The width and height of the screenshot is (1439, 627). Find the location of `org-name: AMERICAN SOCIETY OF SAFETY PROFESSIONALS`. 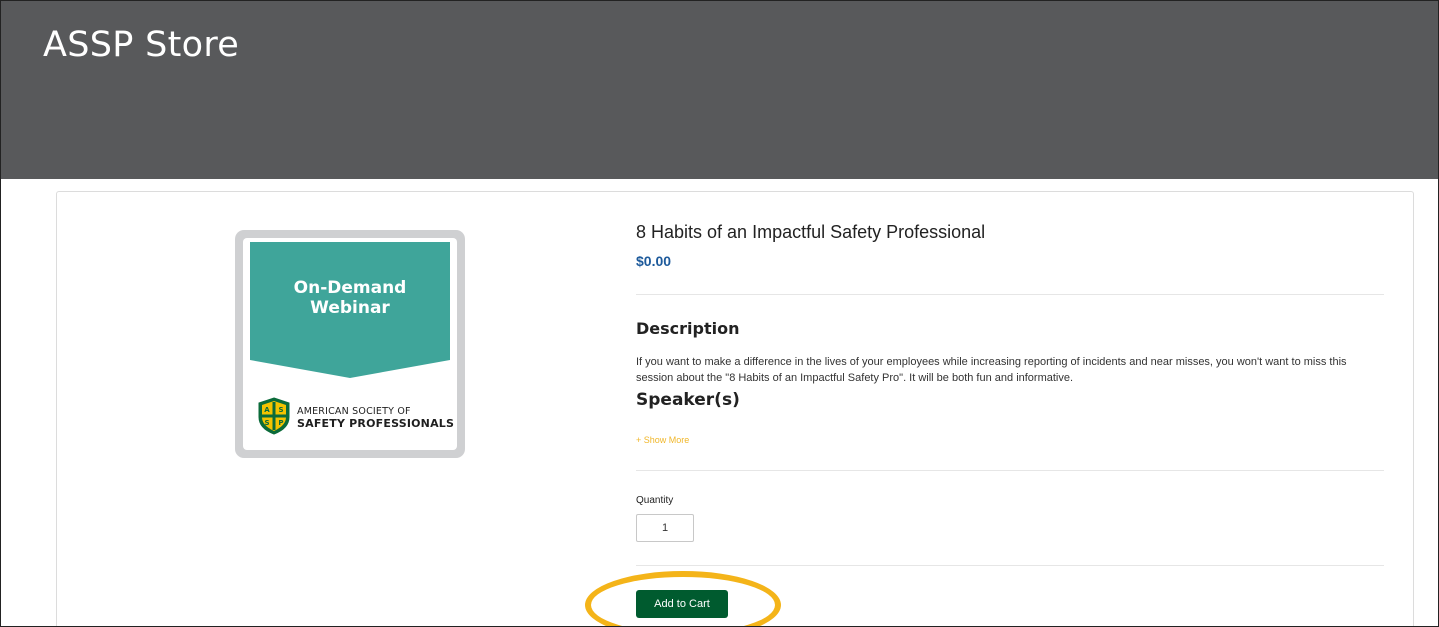

org-name: AMERICAN SOCIETY OF SAFETY PROFESSIONALS is located at coordinates (375, 418).